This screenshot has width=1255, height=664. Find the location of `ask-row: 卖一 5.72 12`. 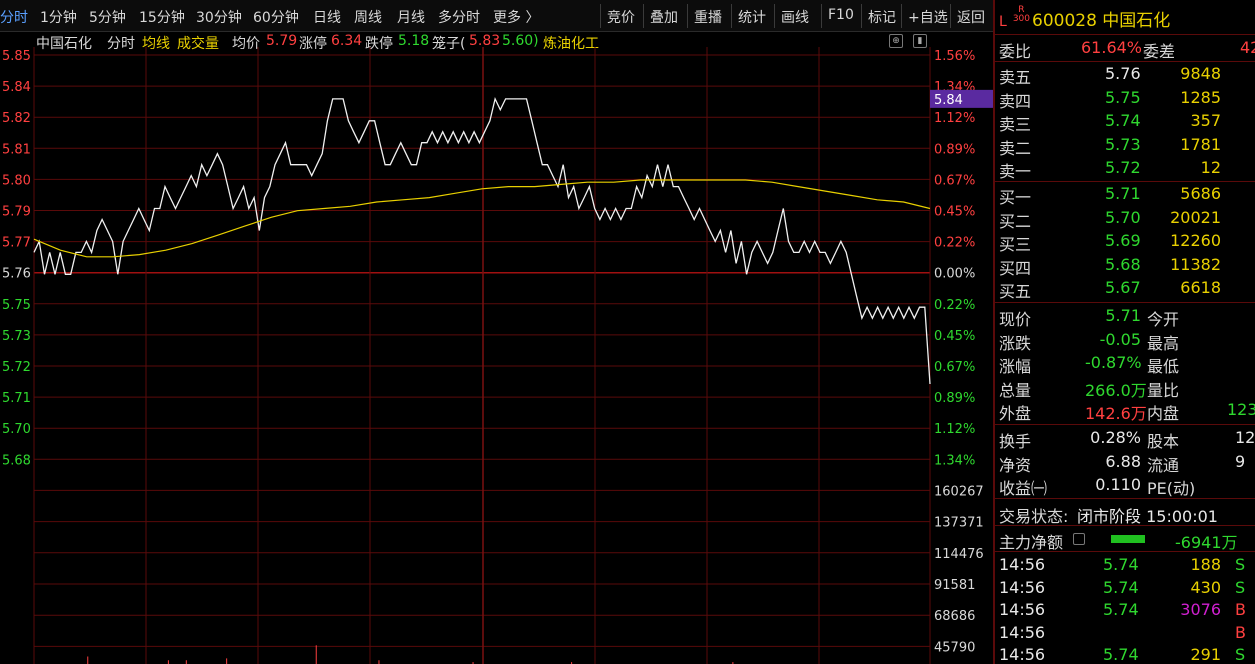

ask-row: 卖一 5.72 12 is located at coordinates (1125, 168).